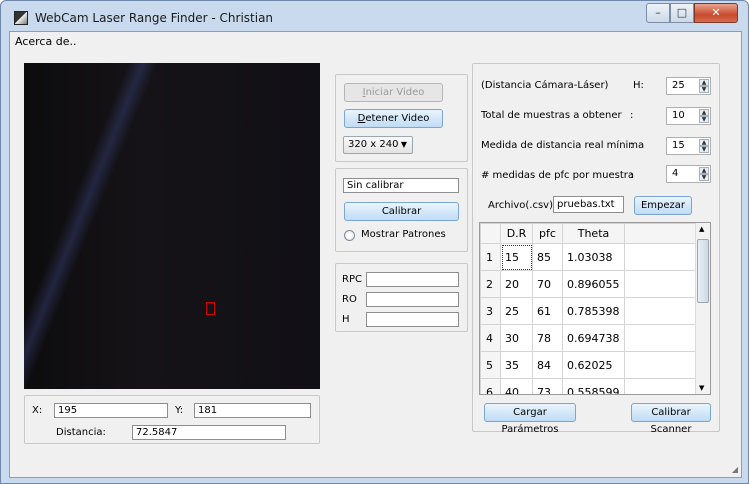  What do you see at coordinates (593, 365) in the screenshot?
I see `table-cell: 0.62025` at bounding box center [593, 365].